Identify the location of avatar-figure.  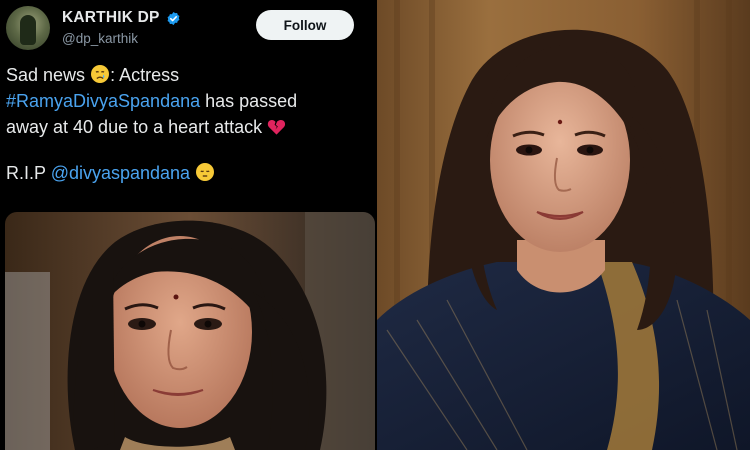
(28, 30).